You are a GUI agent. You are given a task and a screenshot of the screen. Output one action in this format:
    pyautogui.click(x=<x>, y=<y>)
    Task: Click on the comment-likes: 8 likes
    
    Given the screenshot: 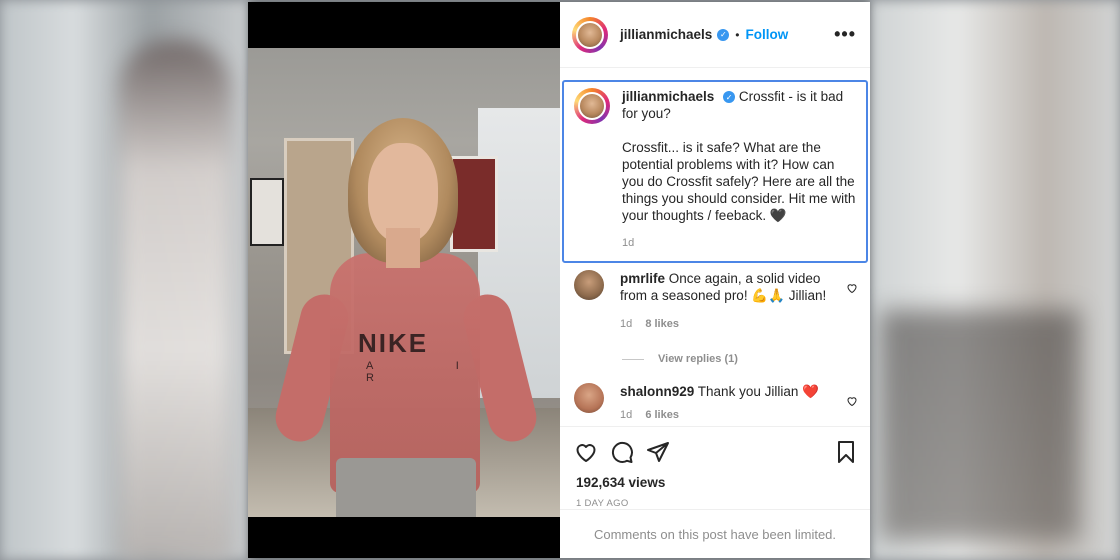 What is the action you would take?
    pyautogui.click(x=662, y=324)
    